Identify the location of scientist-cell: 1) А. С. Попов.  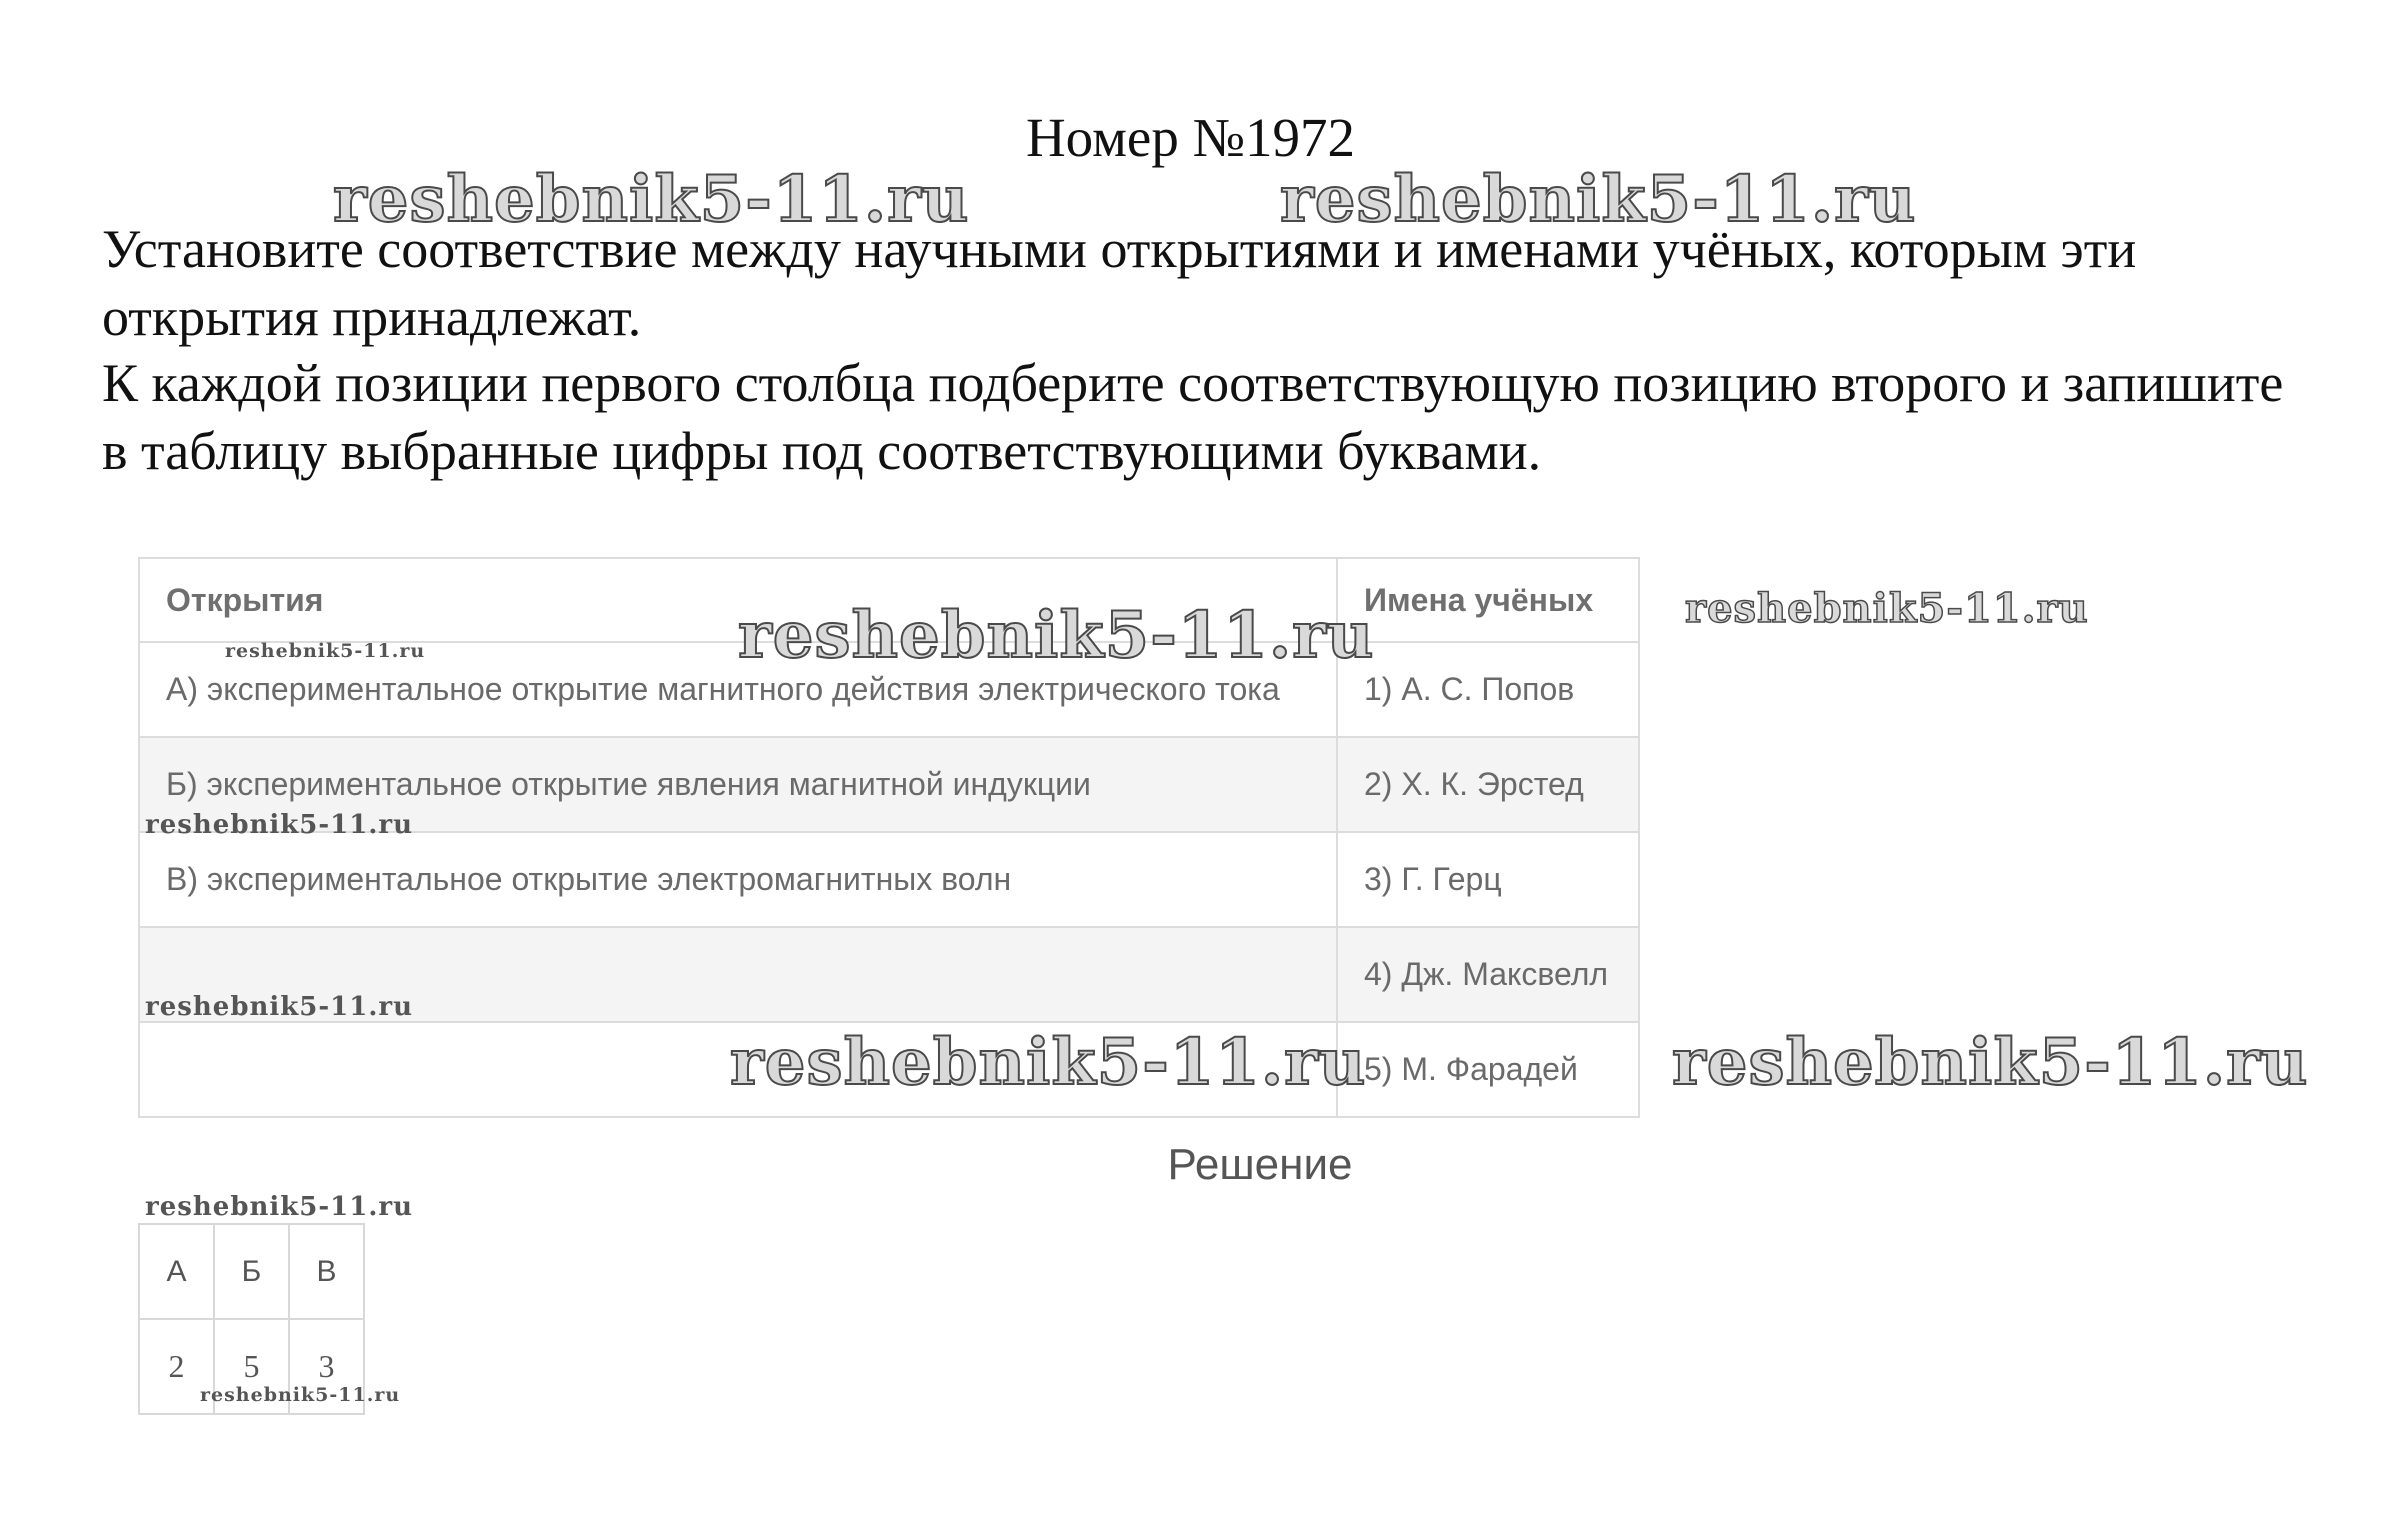
(1488, 689).